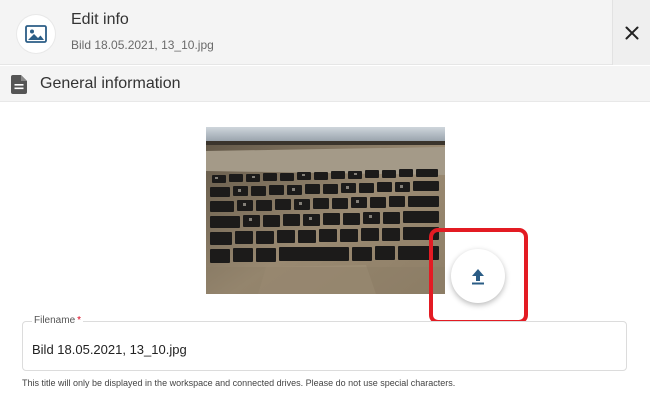  What do you see at coordinates (325, 84) in the screenshot?
I see `section-general-information: General information` at bounding box center [325, 84].